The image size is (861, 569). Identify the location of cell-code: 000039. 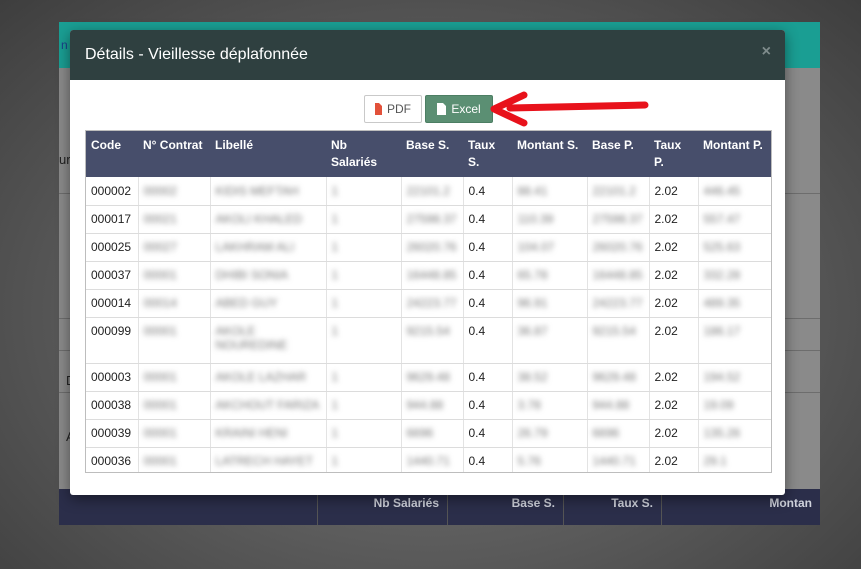
(112, 433).